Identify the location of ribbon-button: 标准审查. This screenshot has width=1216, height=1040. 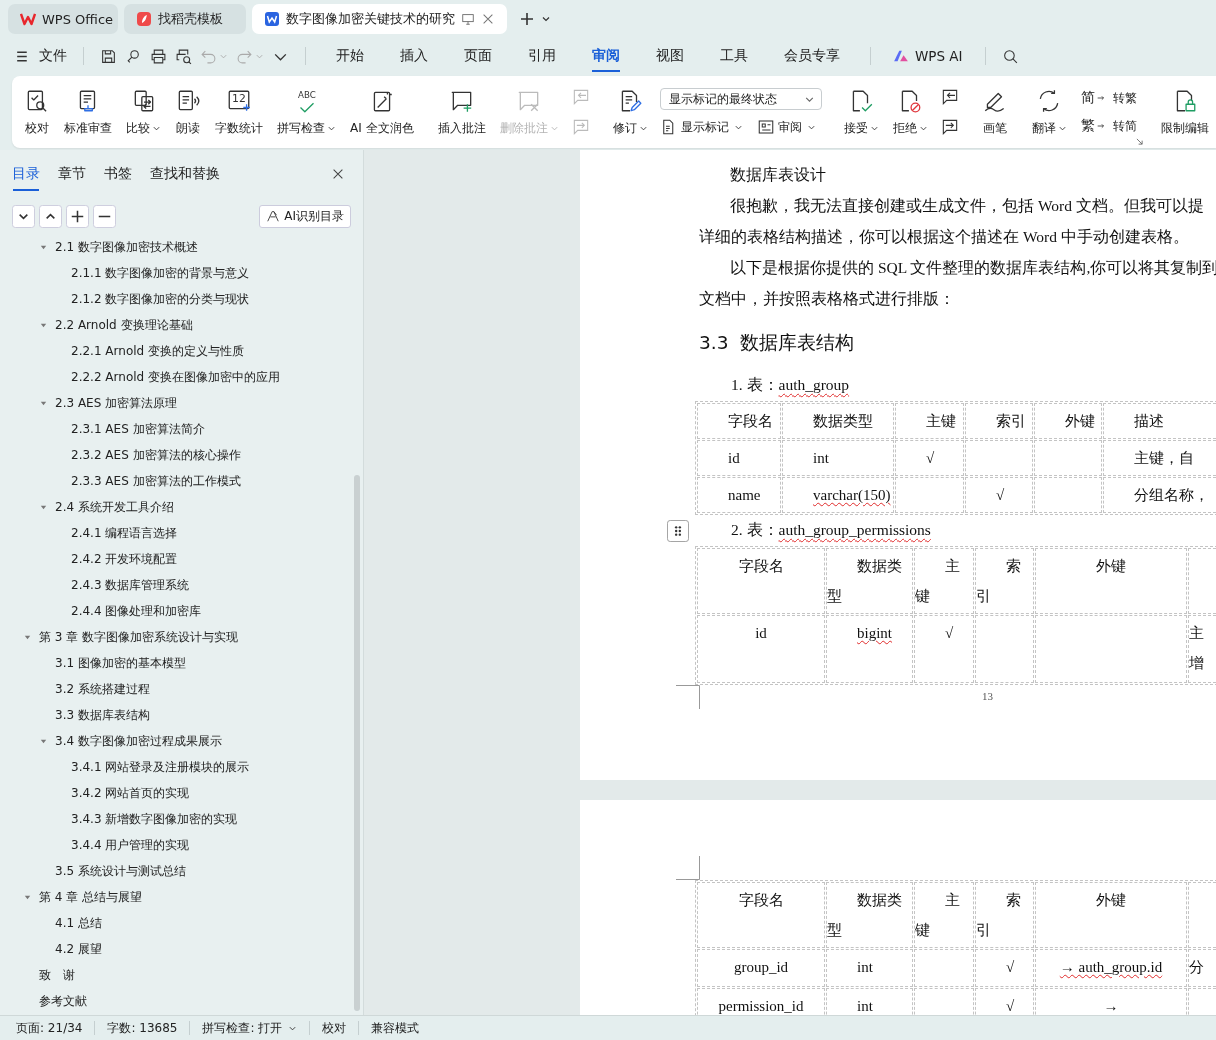
(88, 112).